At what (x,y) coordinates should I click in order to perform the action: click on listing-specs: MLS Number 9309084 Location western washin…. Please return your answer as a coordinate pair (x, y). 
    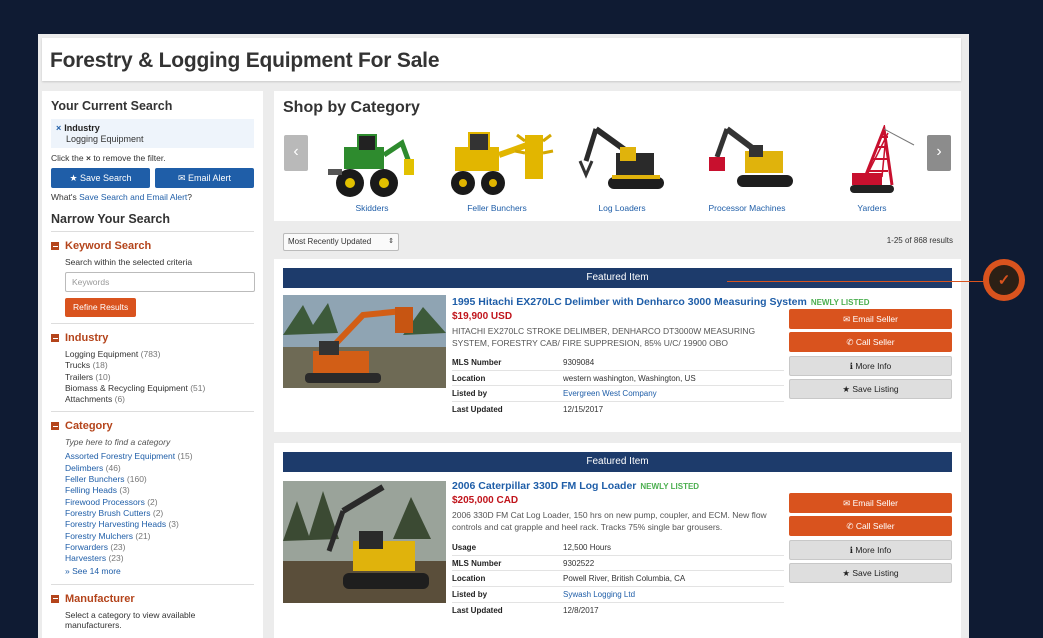
    Looking at the image, I should click on (618, 386).